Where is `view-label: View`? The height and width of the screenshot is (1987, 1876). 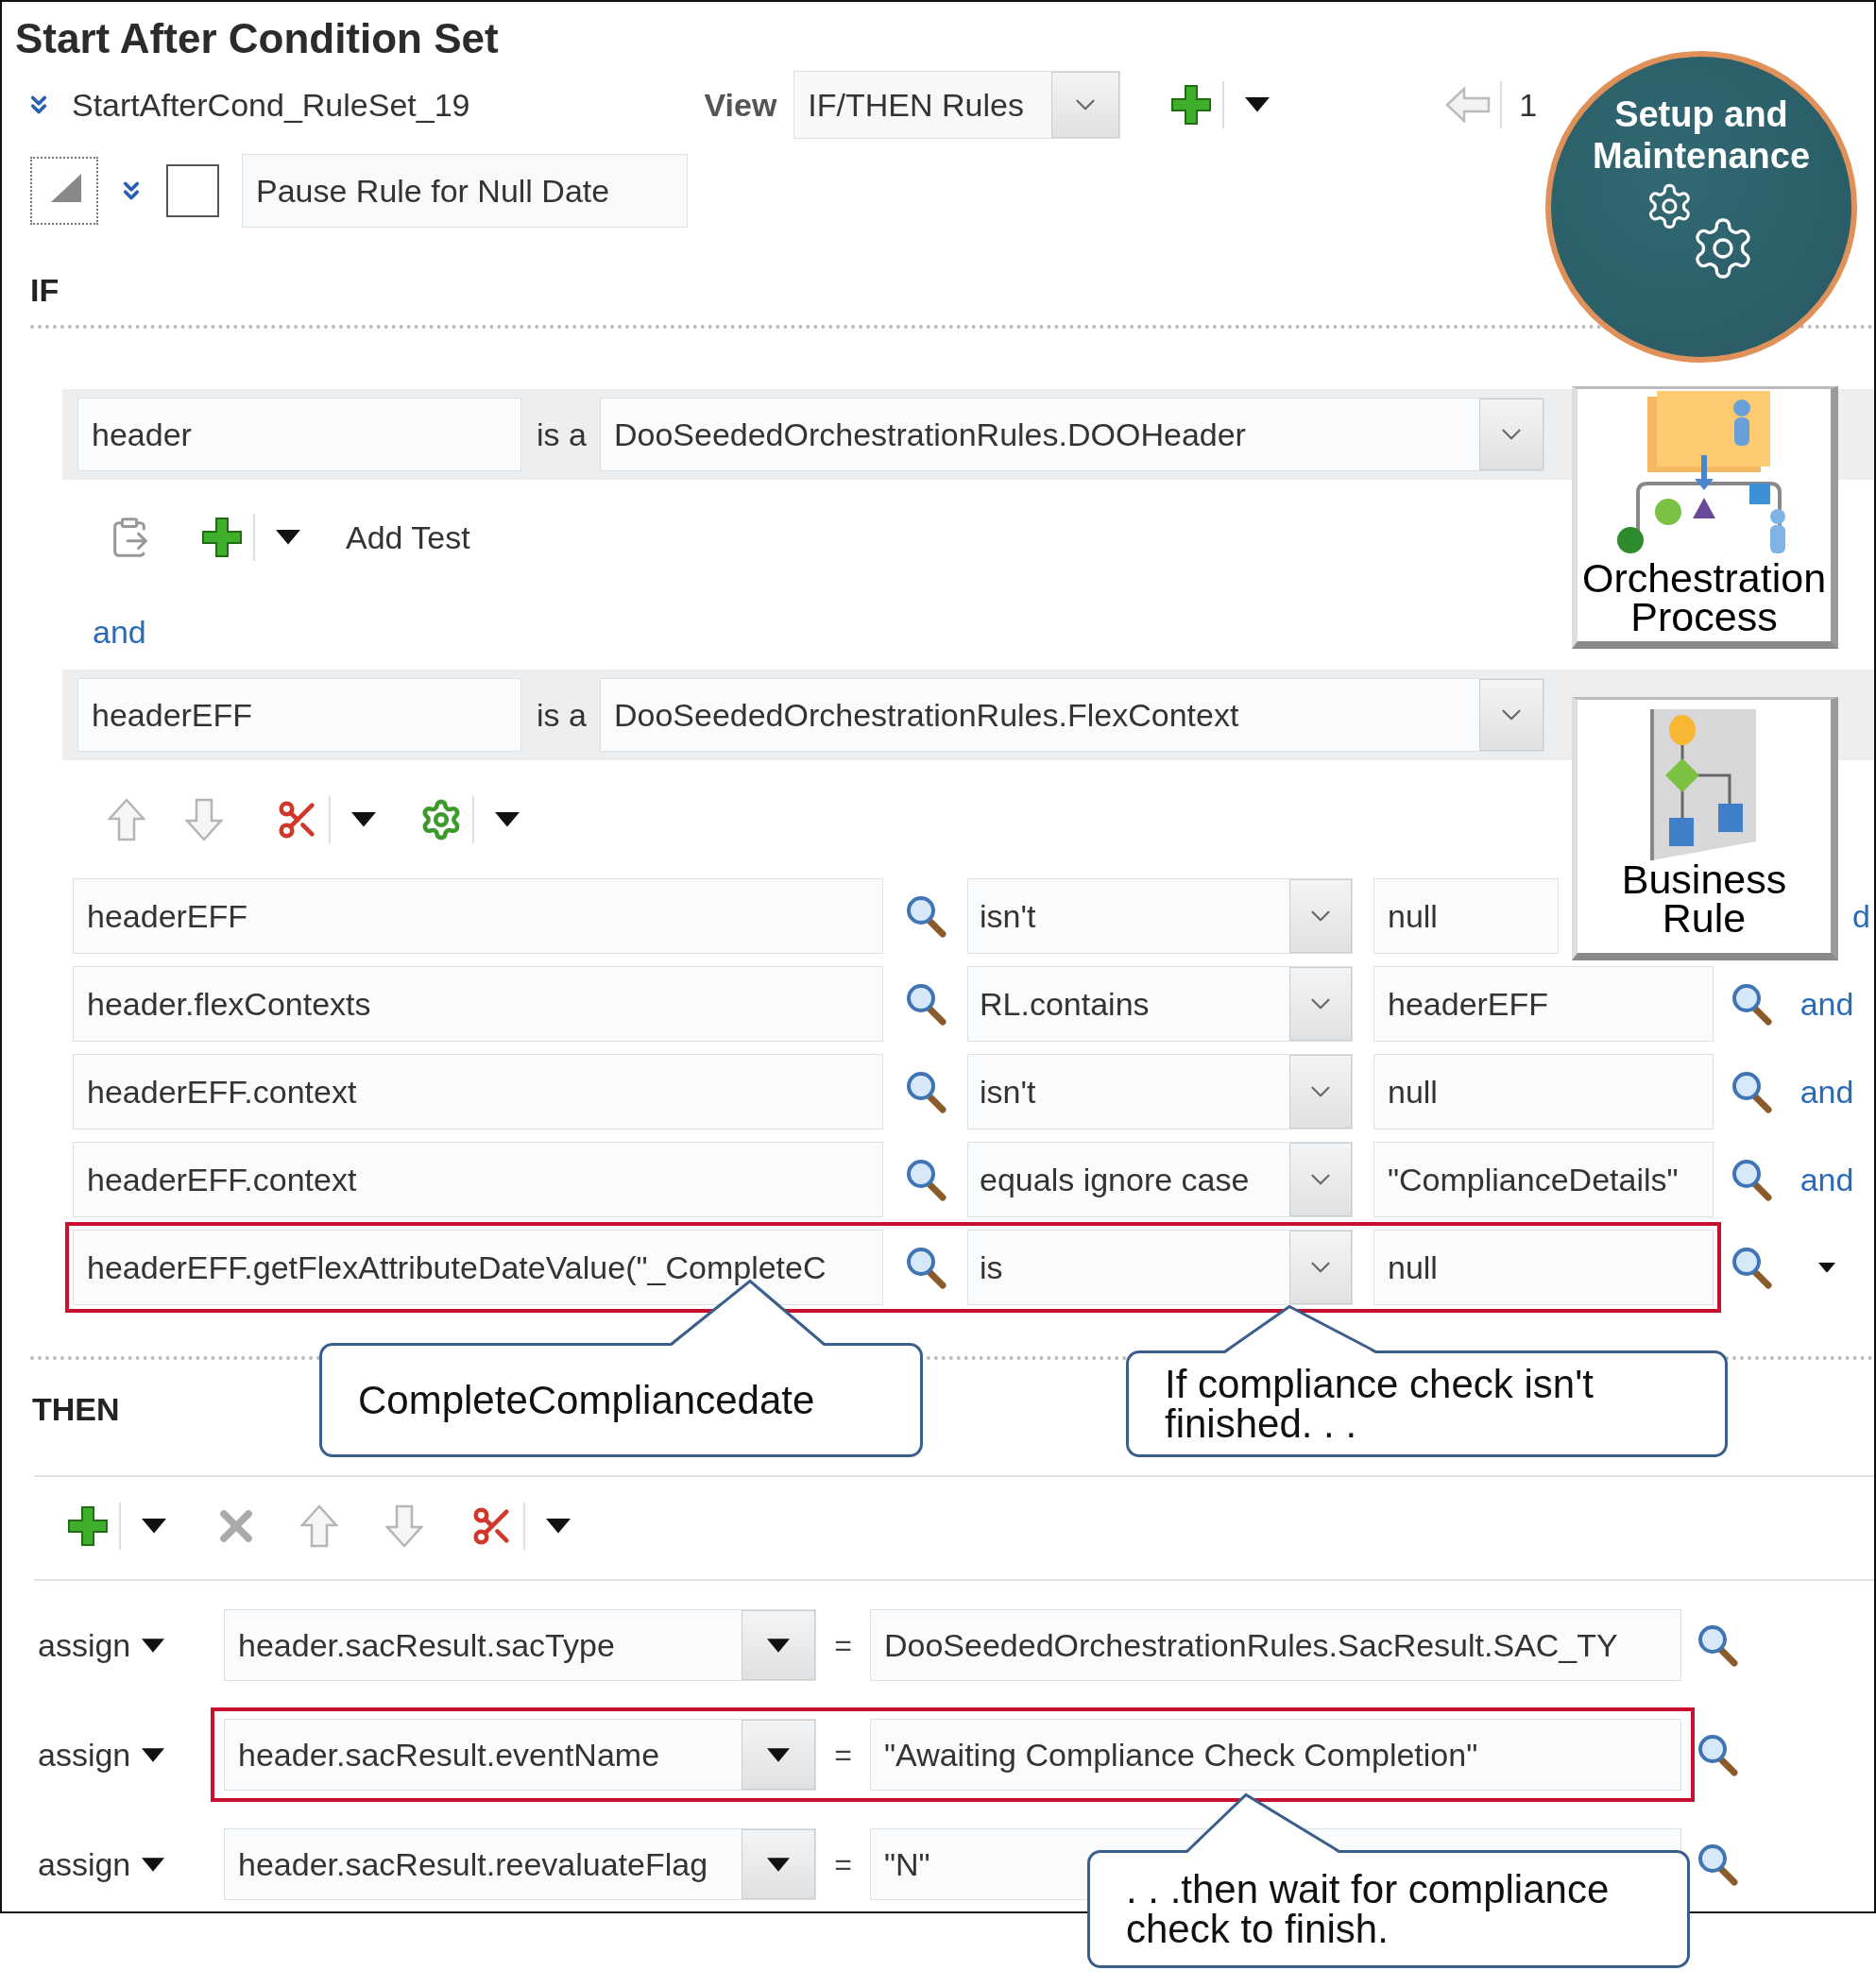
view-label: View is located at coordinates (741, 105).